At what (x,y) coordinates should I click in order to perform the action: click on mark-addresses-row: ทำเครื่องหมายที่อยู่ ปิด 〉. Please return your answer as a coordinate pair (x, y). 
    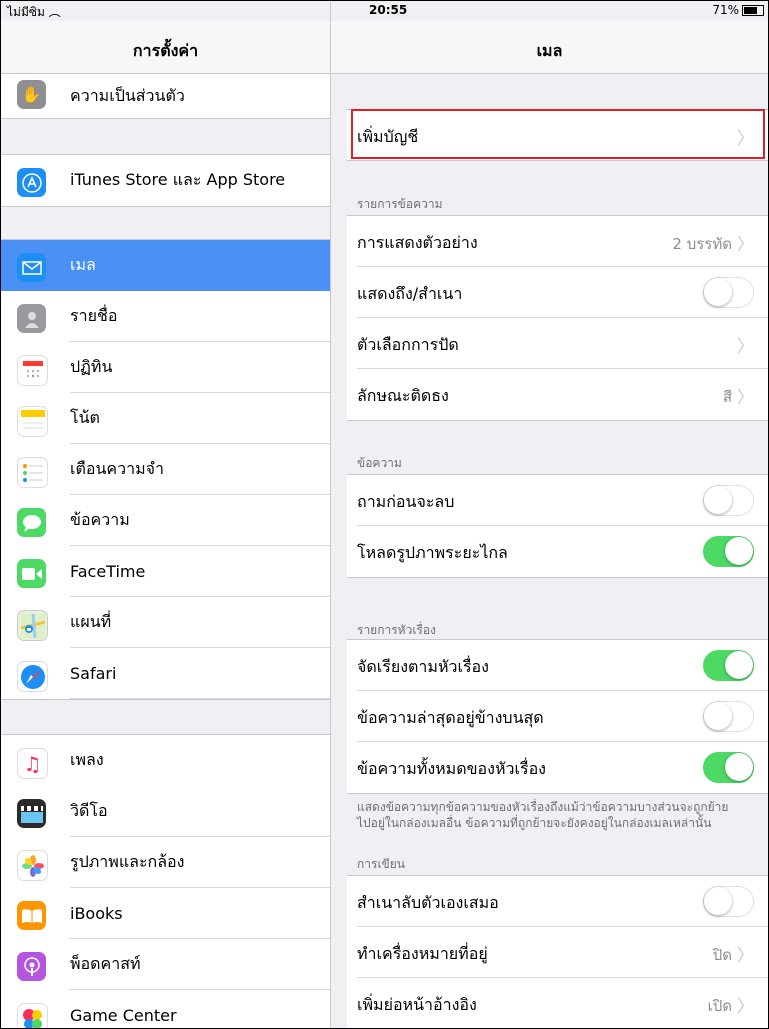
    Looking at the image, I should click on (557, 952).